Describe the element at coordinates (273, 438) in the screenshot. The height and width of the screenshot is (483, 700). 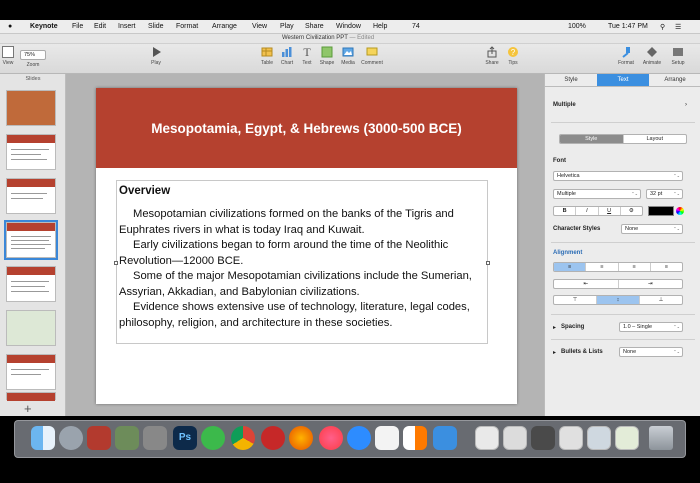
I see `vpn-app-icon` at that location.